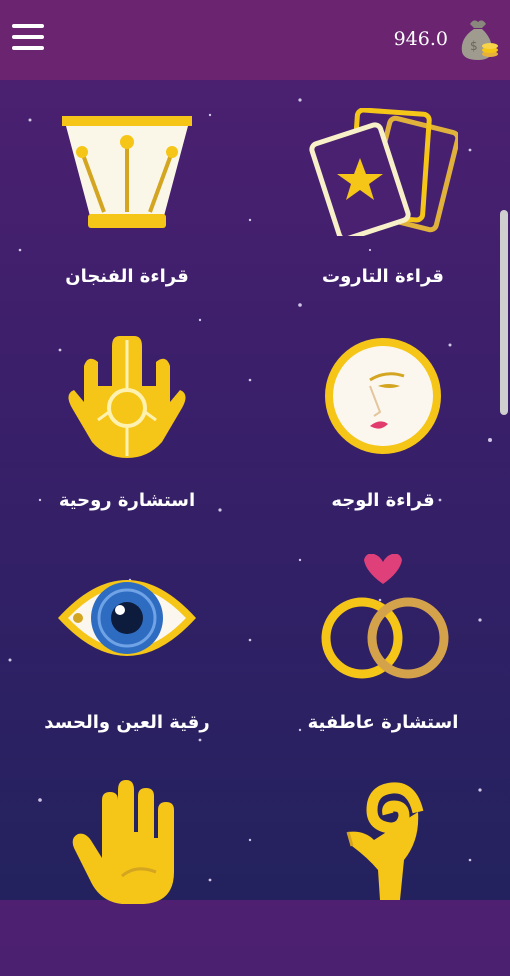 The image size is (510, 976). I want to click on service-horoscope, so click(383, 876).